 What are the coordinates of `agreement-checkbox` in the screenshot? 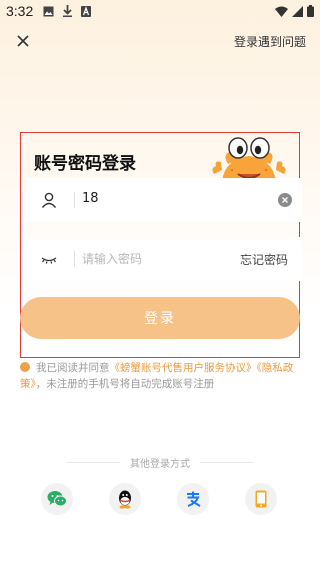 It's located at (25, 367).